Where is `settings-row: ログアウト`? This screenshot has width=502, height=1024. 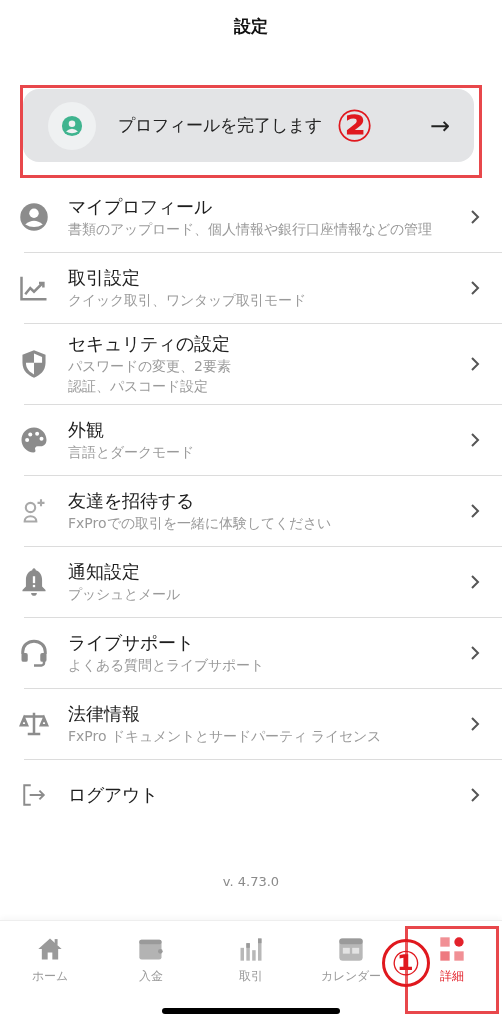 settings-row: ログアウト is located at coordinates (251, 795).